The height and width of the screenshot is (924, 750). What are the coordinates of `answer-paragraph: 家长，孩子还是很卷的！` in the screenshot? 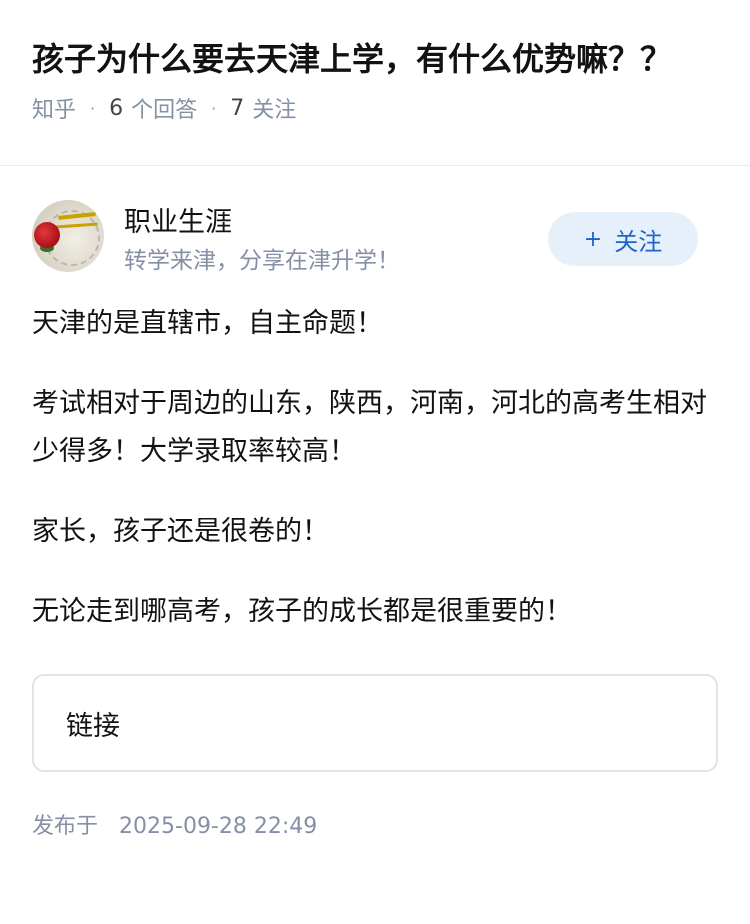 It's located at (180, 531).